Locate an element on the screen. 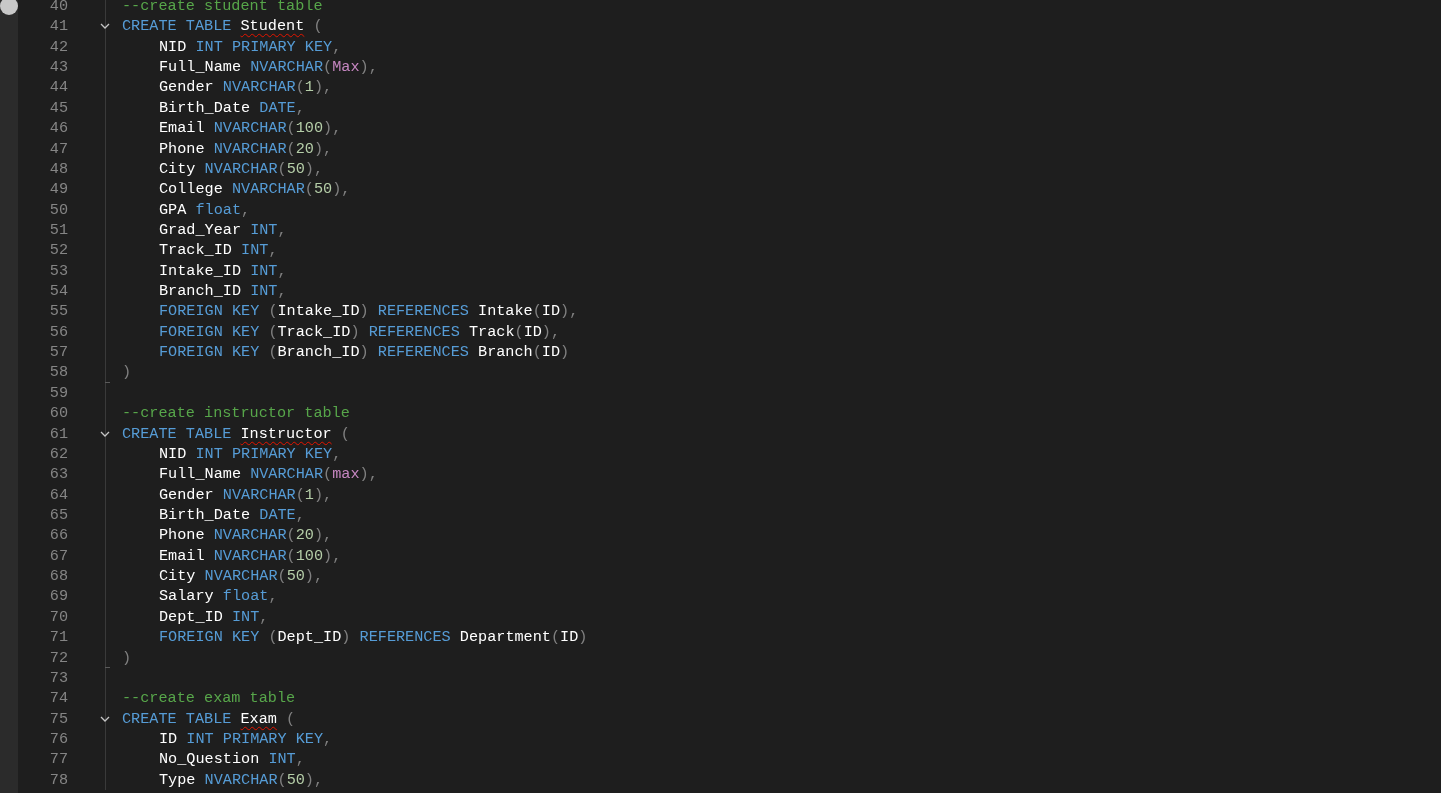 The width and height of the screenshot is (1441, 793). line-number: 45 is located at coordinates (58, 108).